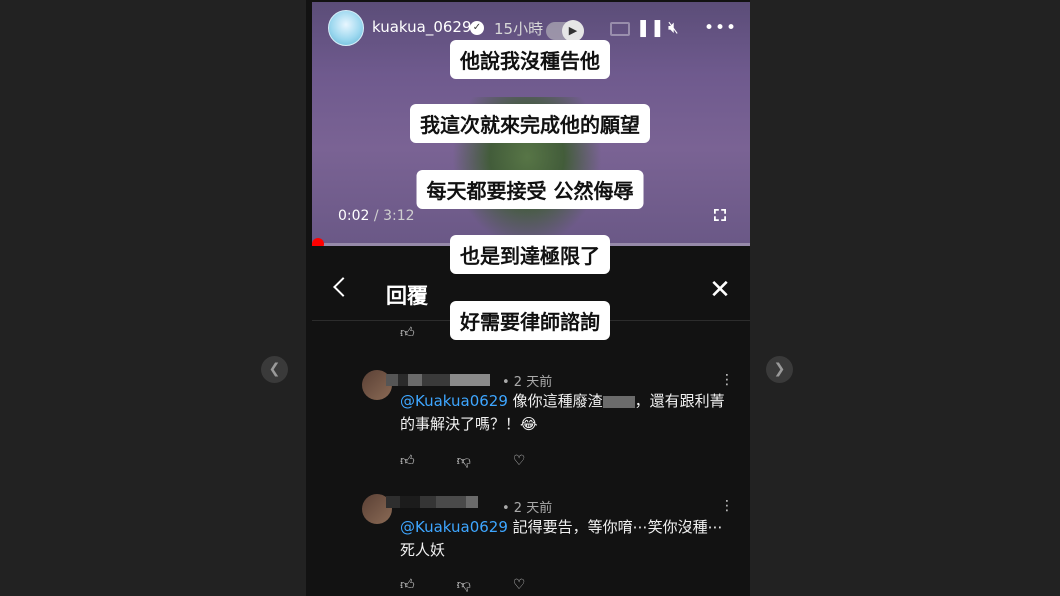  What do you see at coordinates (477, 28) in the screenshot?
I see `verified-badge-icon: ✓` at bounding box center [477, 28].